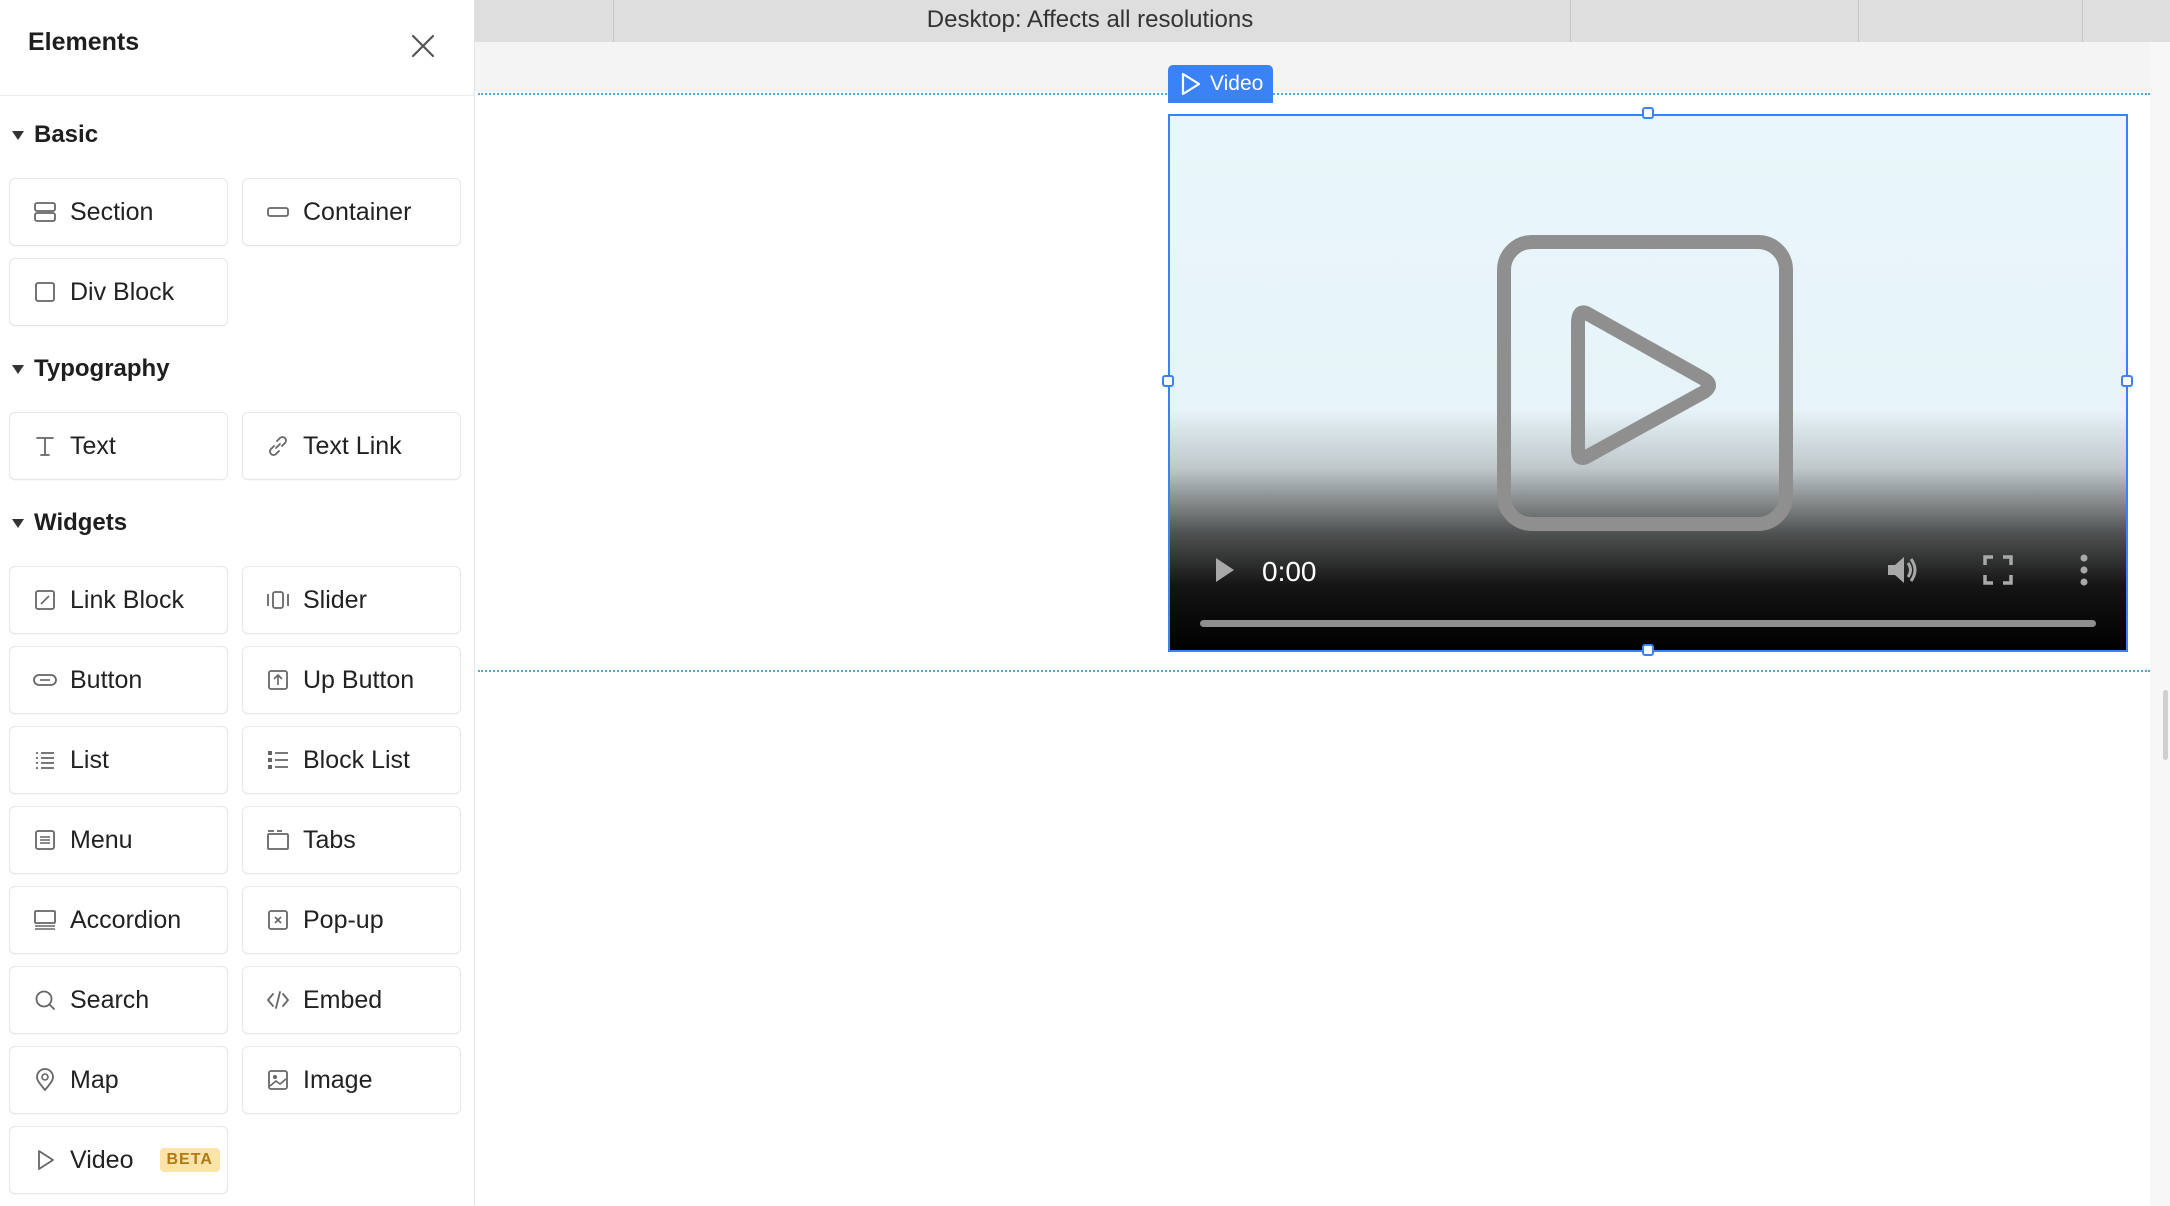 Image resolution: width=2170 pixels, height=1206 pixels. What do you see at coordinates (2160, 624) in the screenshot?
I see `canvas-scrollbar` at bounding box center [2160, 624].